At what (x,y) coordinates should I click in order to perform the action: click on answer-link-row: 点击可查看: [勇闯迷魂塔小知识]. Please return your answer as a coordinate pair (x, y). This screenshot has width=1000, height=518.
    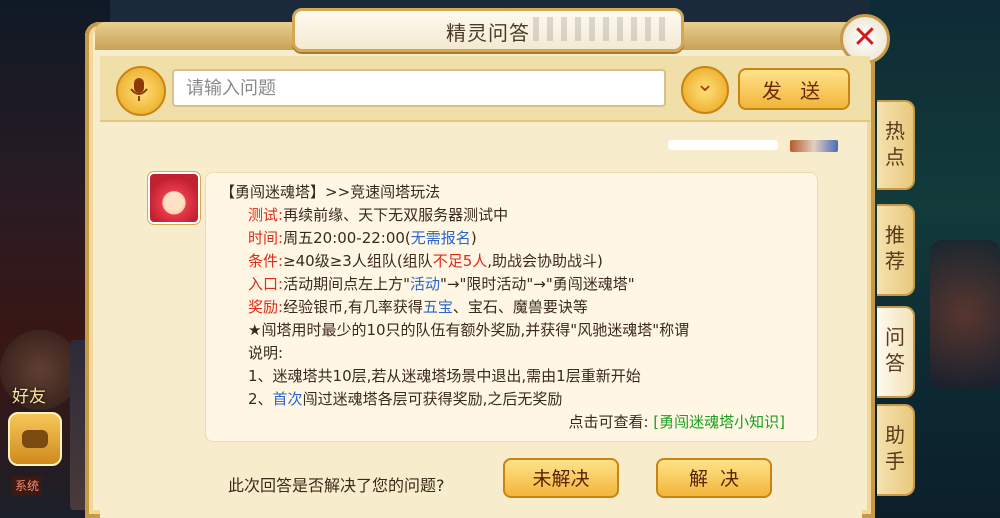
    Looking at the image, I should click on (676, 422).